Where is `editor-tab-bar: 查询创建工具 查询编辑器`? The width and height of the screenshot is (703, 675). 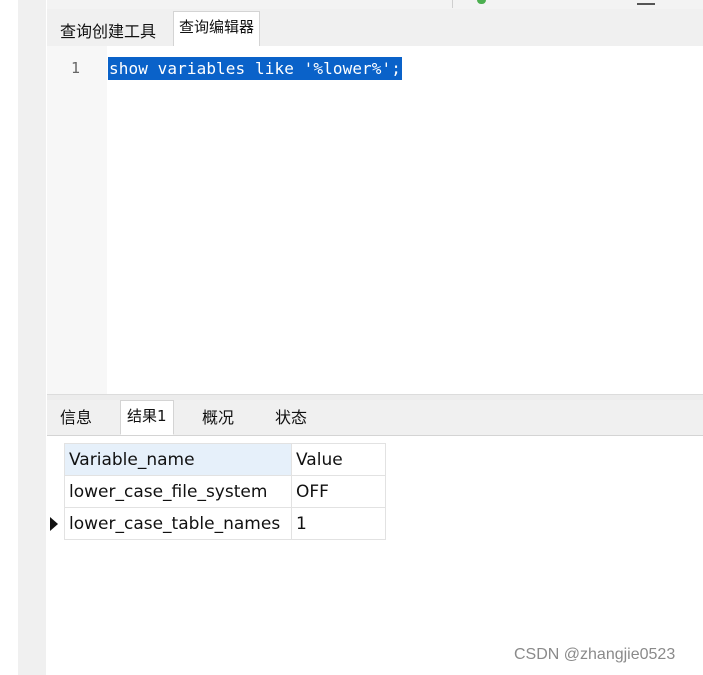 editor-tab-bar: 查询创建工具 查询编辑器 is located at coordinates (375, 28).